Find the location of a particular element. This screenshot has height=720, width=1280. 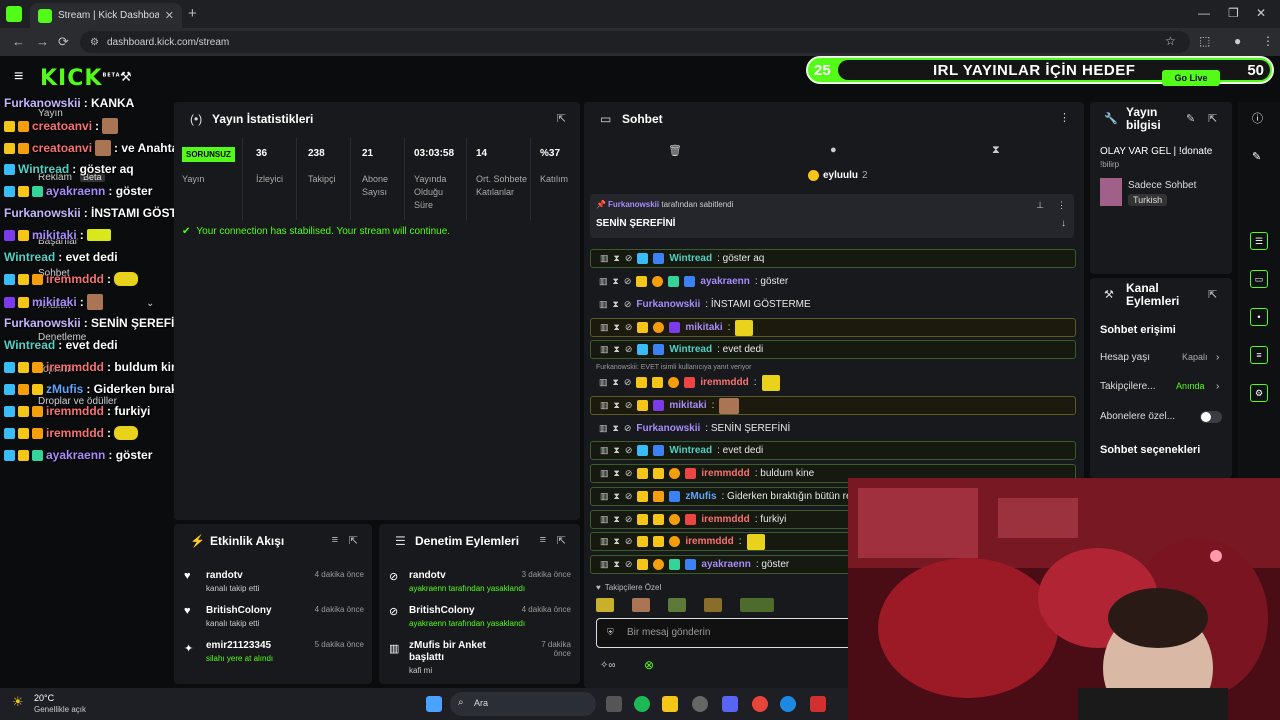

chat-panel-icon: ☰ is located at coordinates (1259, 241).